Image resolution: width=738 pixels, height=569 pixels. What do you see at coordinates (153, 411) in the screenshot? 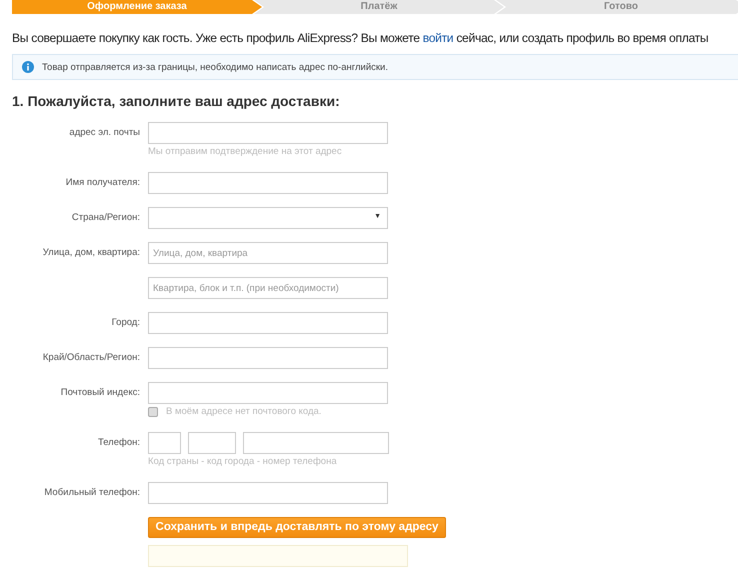
I see `checkbox` at bounding box center [153, 411].